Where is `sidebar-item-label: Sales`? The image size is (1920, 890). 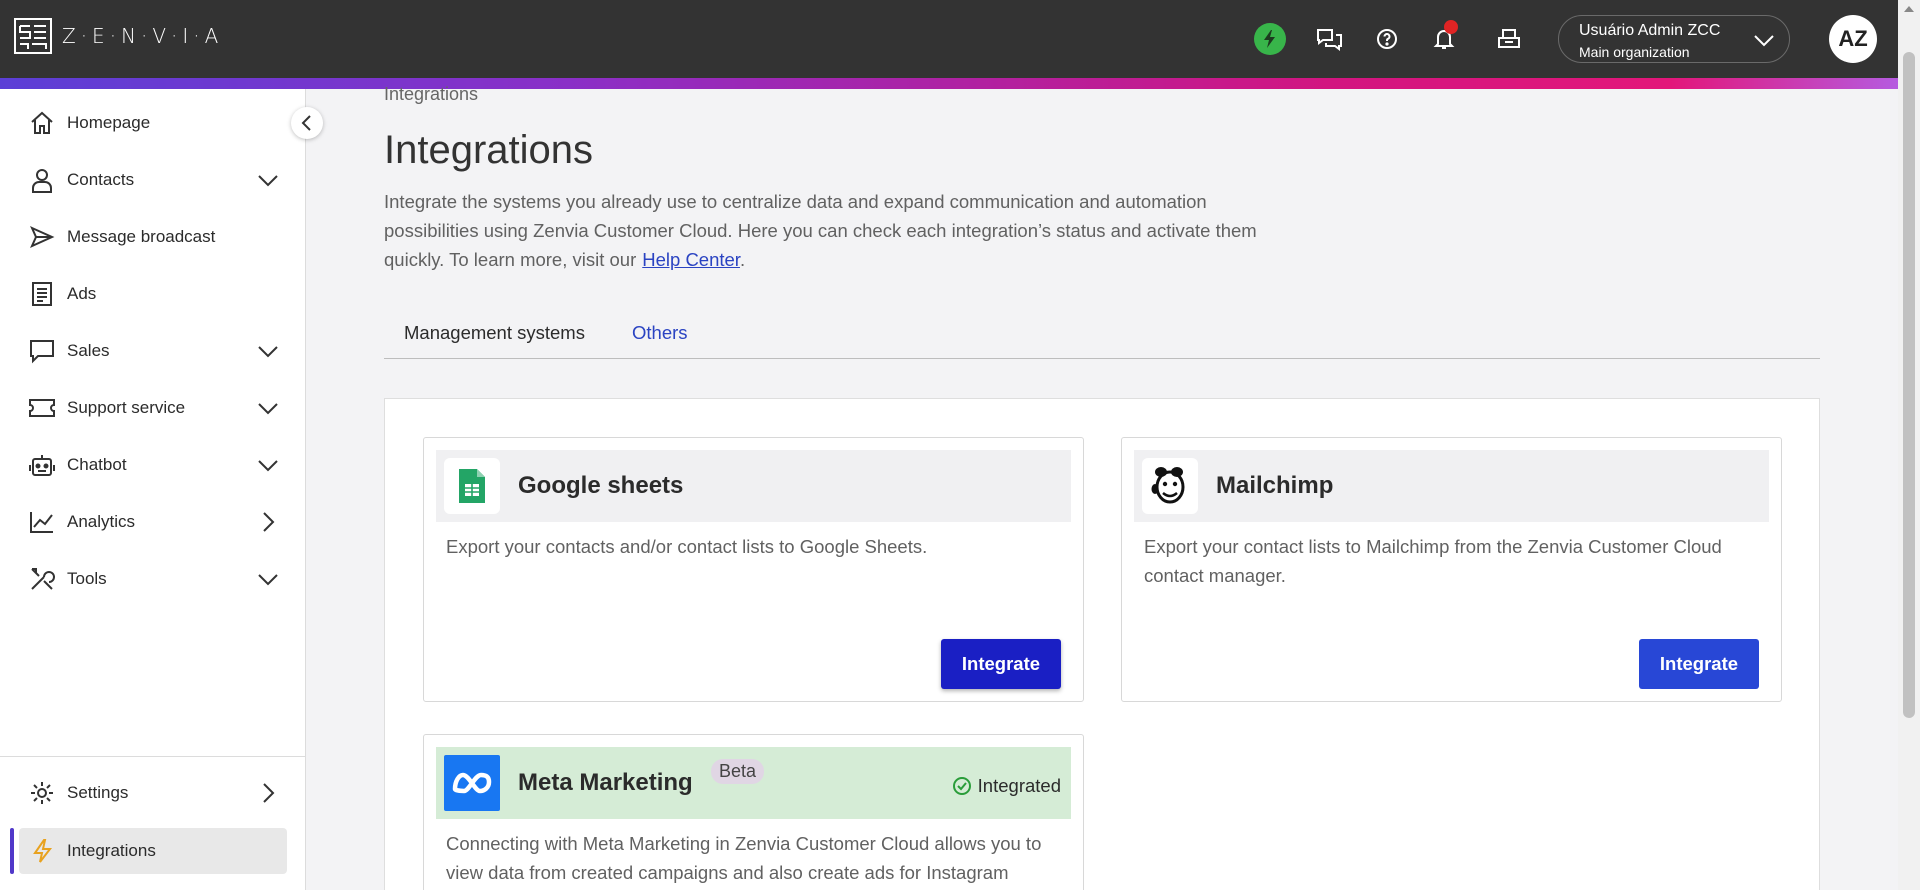
sidebar-item-label: Sales is located at coordinates (88, 350).